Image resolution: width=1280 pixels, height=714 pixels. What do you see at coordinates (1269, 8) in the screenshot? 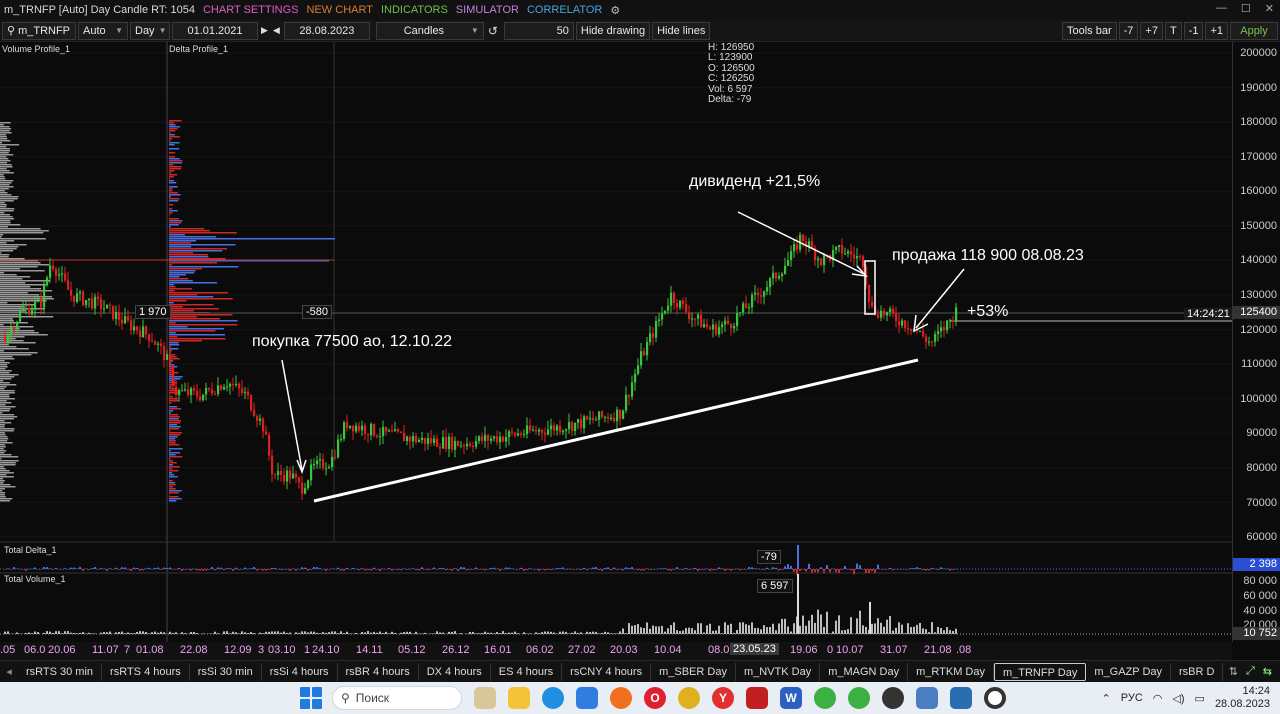
I see `close-icon: ✕` at bounding box center [1269, 8].